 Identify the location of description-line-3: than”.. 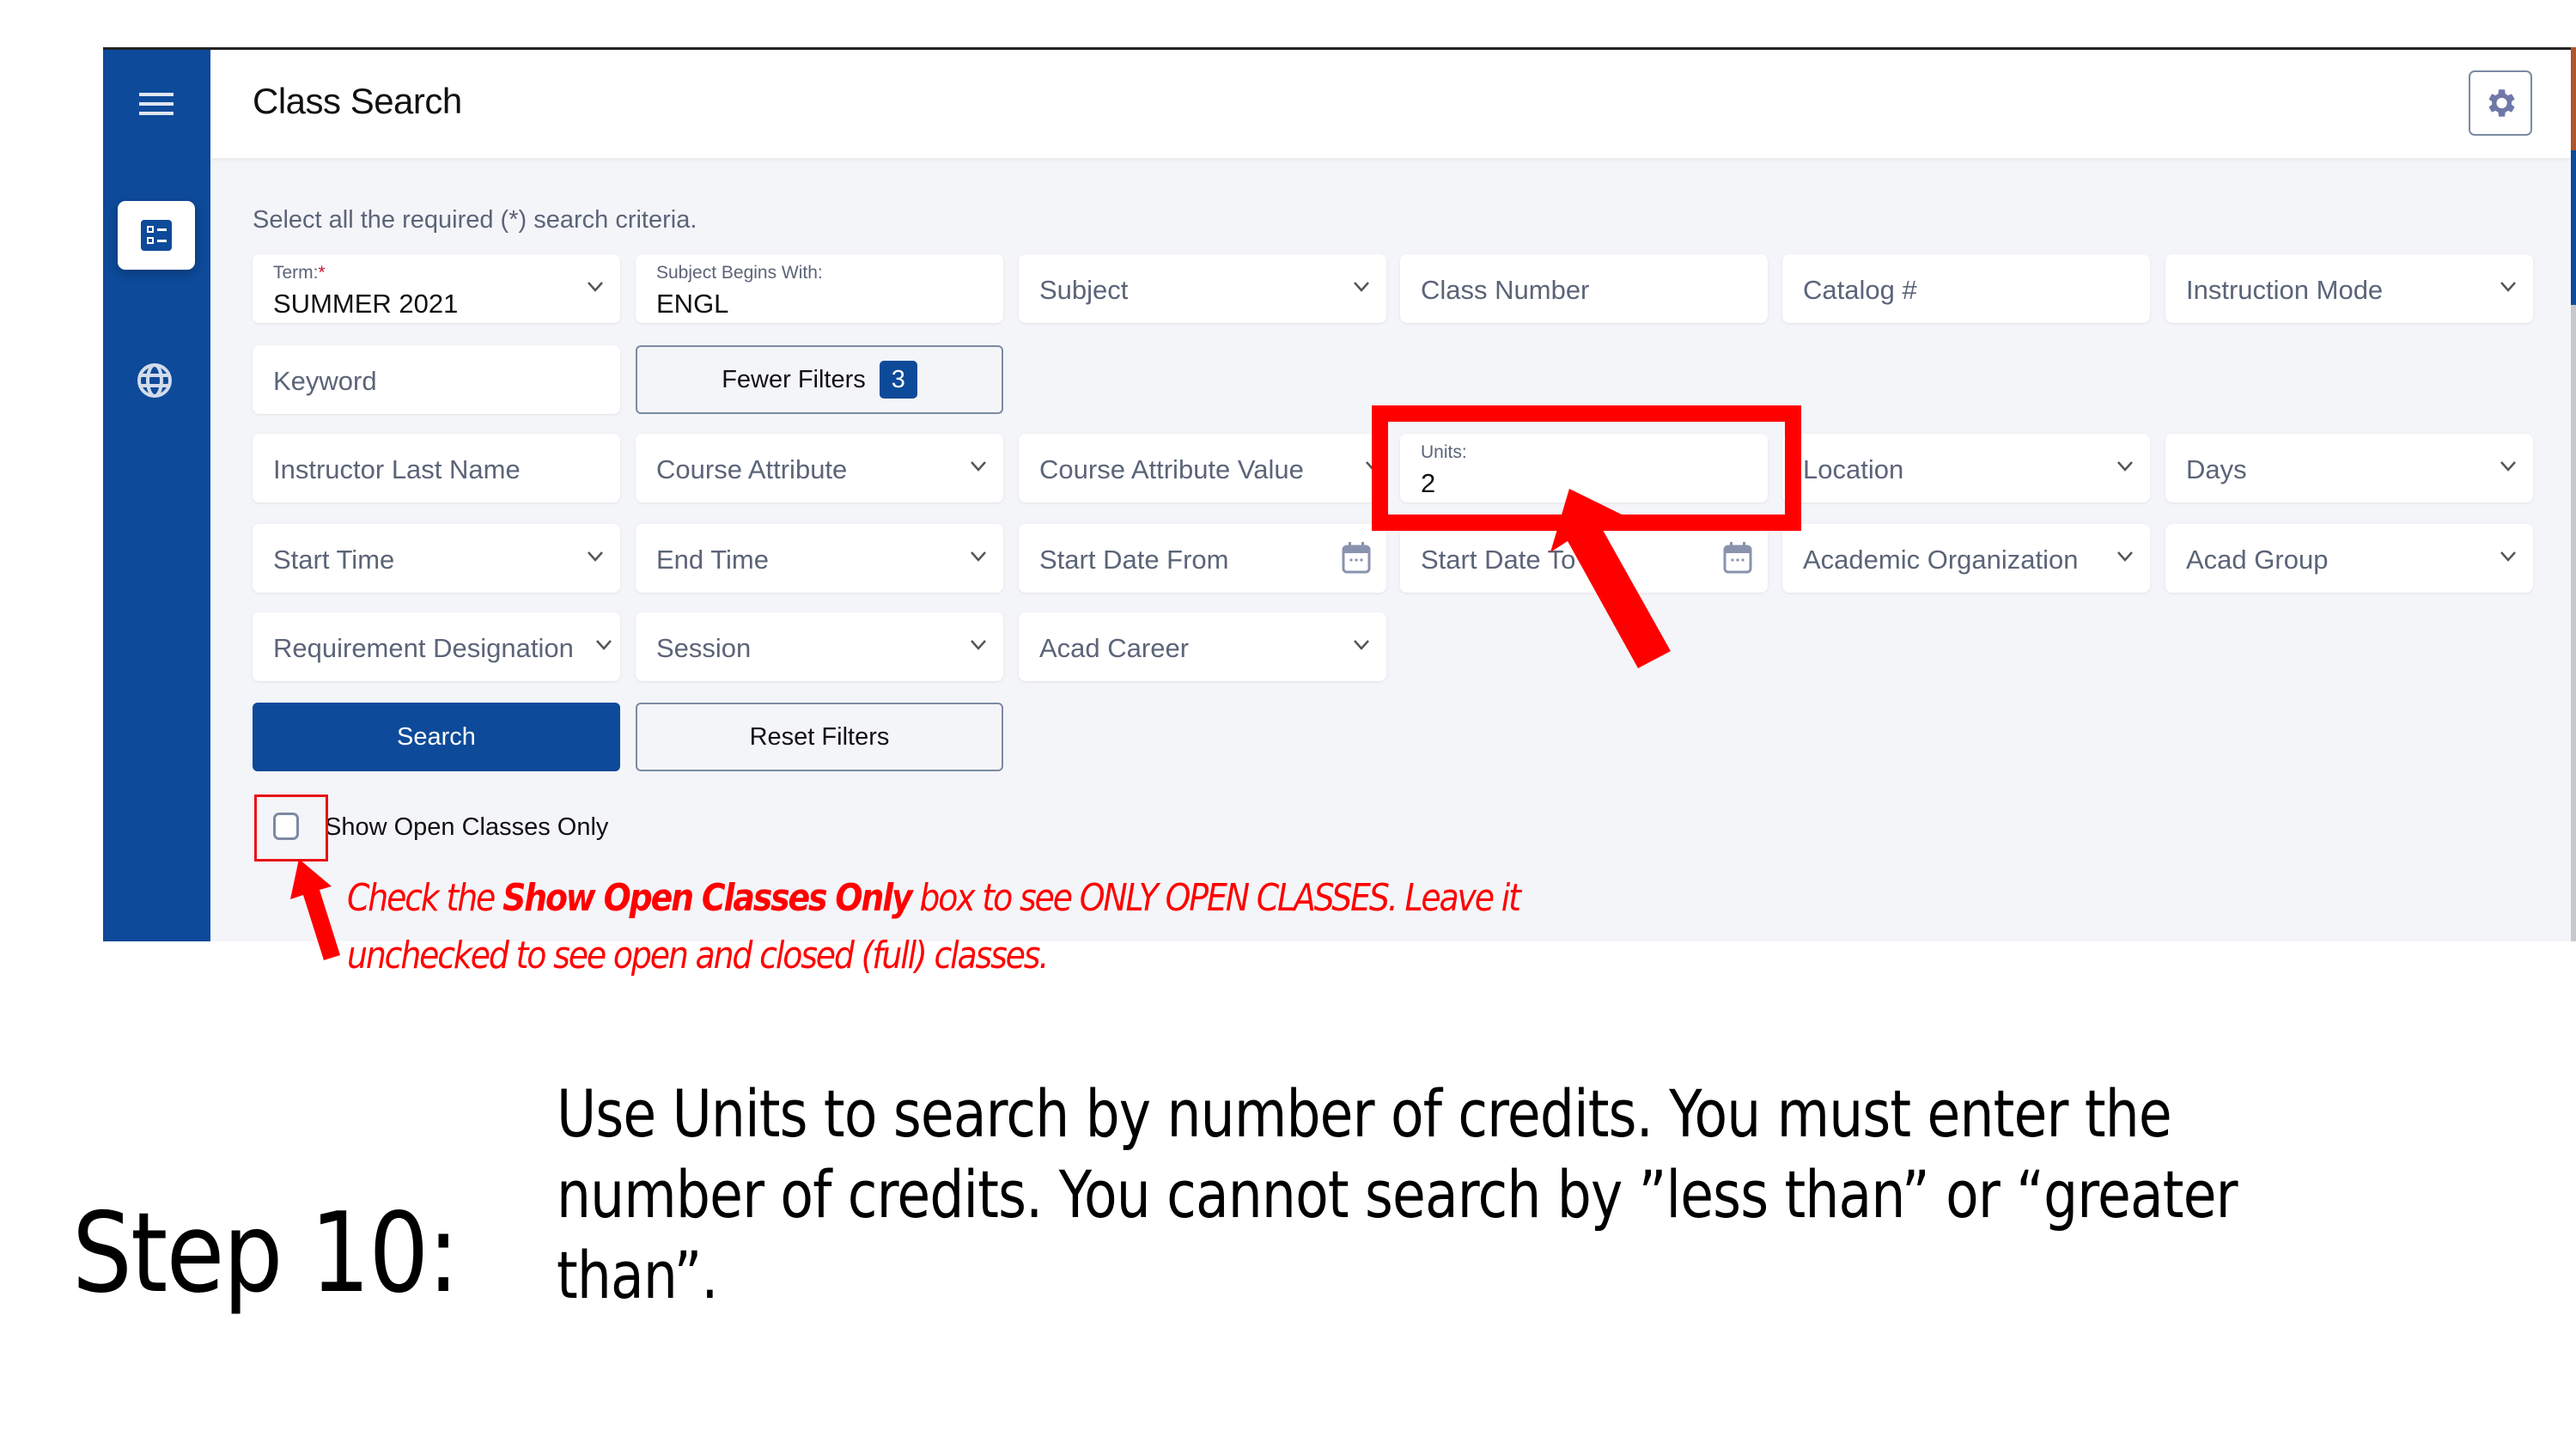
(637, 1275).